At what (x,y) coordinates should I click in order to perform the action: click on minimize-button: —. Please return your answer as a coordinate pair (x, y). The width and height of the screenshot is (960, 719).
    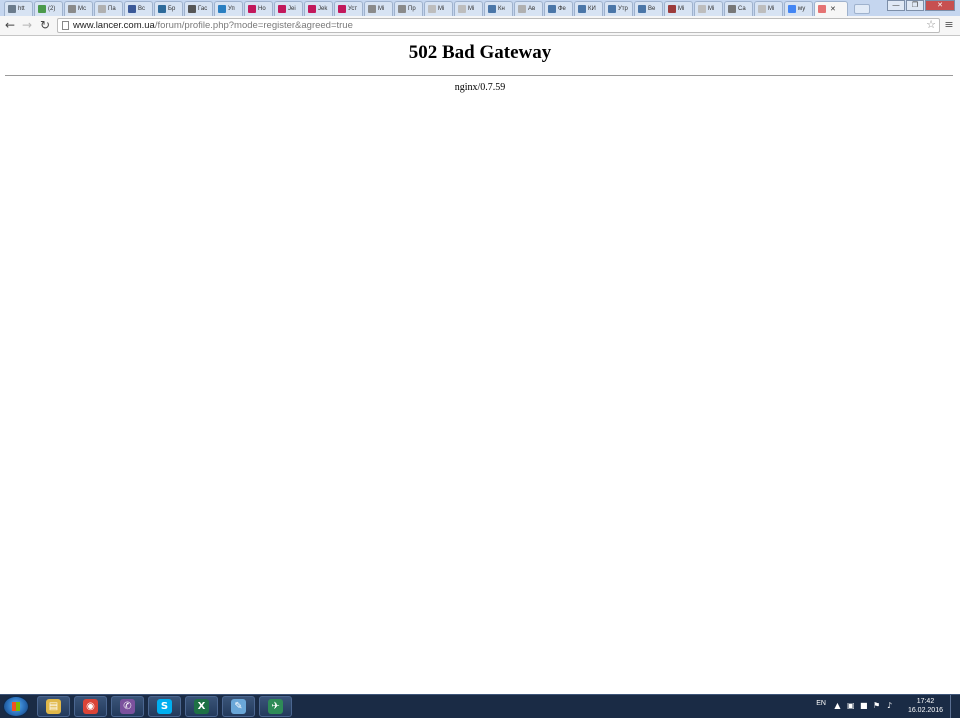
    Looking at the image, I should click on (896, 5).